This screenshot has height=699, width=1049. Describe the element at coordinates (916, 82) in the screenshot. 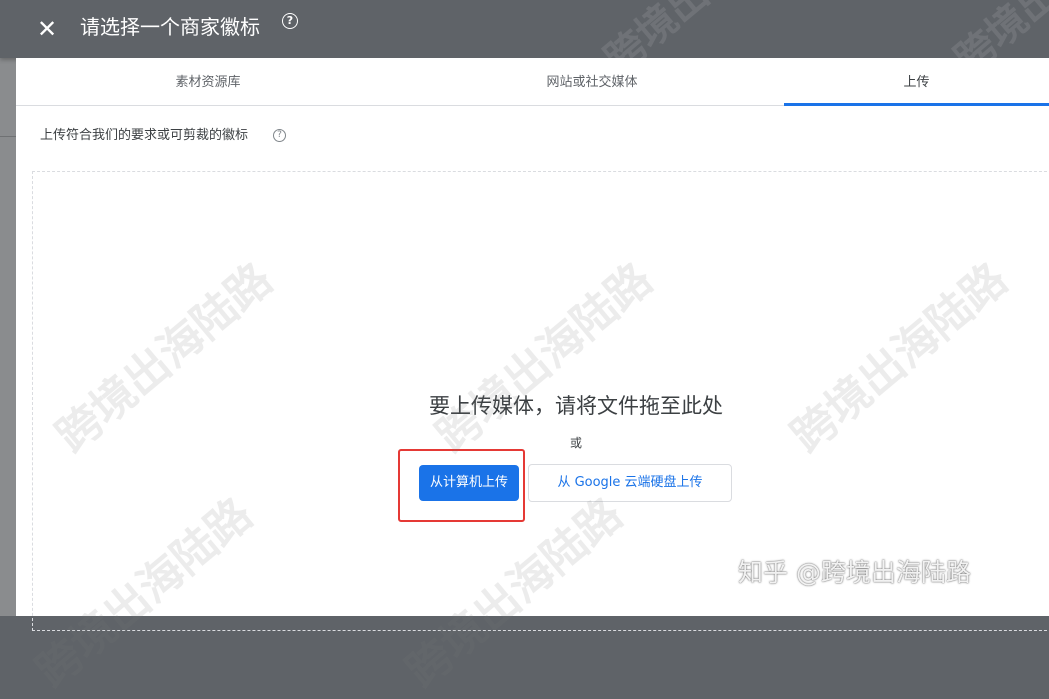

I see `tab-upload: 上传` at that location.